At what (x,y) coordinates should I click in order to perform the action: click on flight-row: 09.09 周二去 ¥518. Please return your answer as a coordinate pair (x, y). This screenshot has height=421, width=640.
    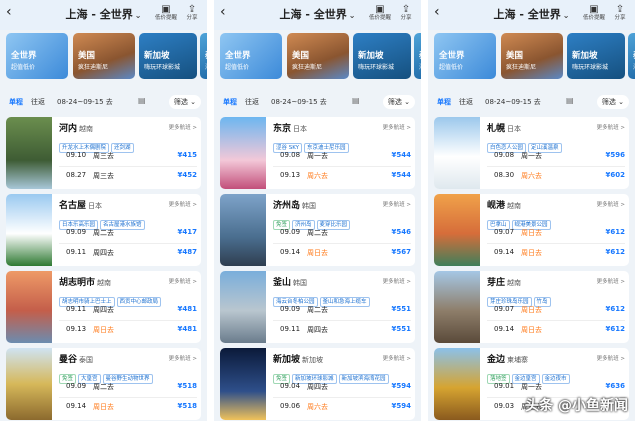
    Looking at the image, I should click on (128, 386).